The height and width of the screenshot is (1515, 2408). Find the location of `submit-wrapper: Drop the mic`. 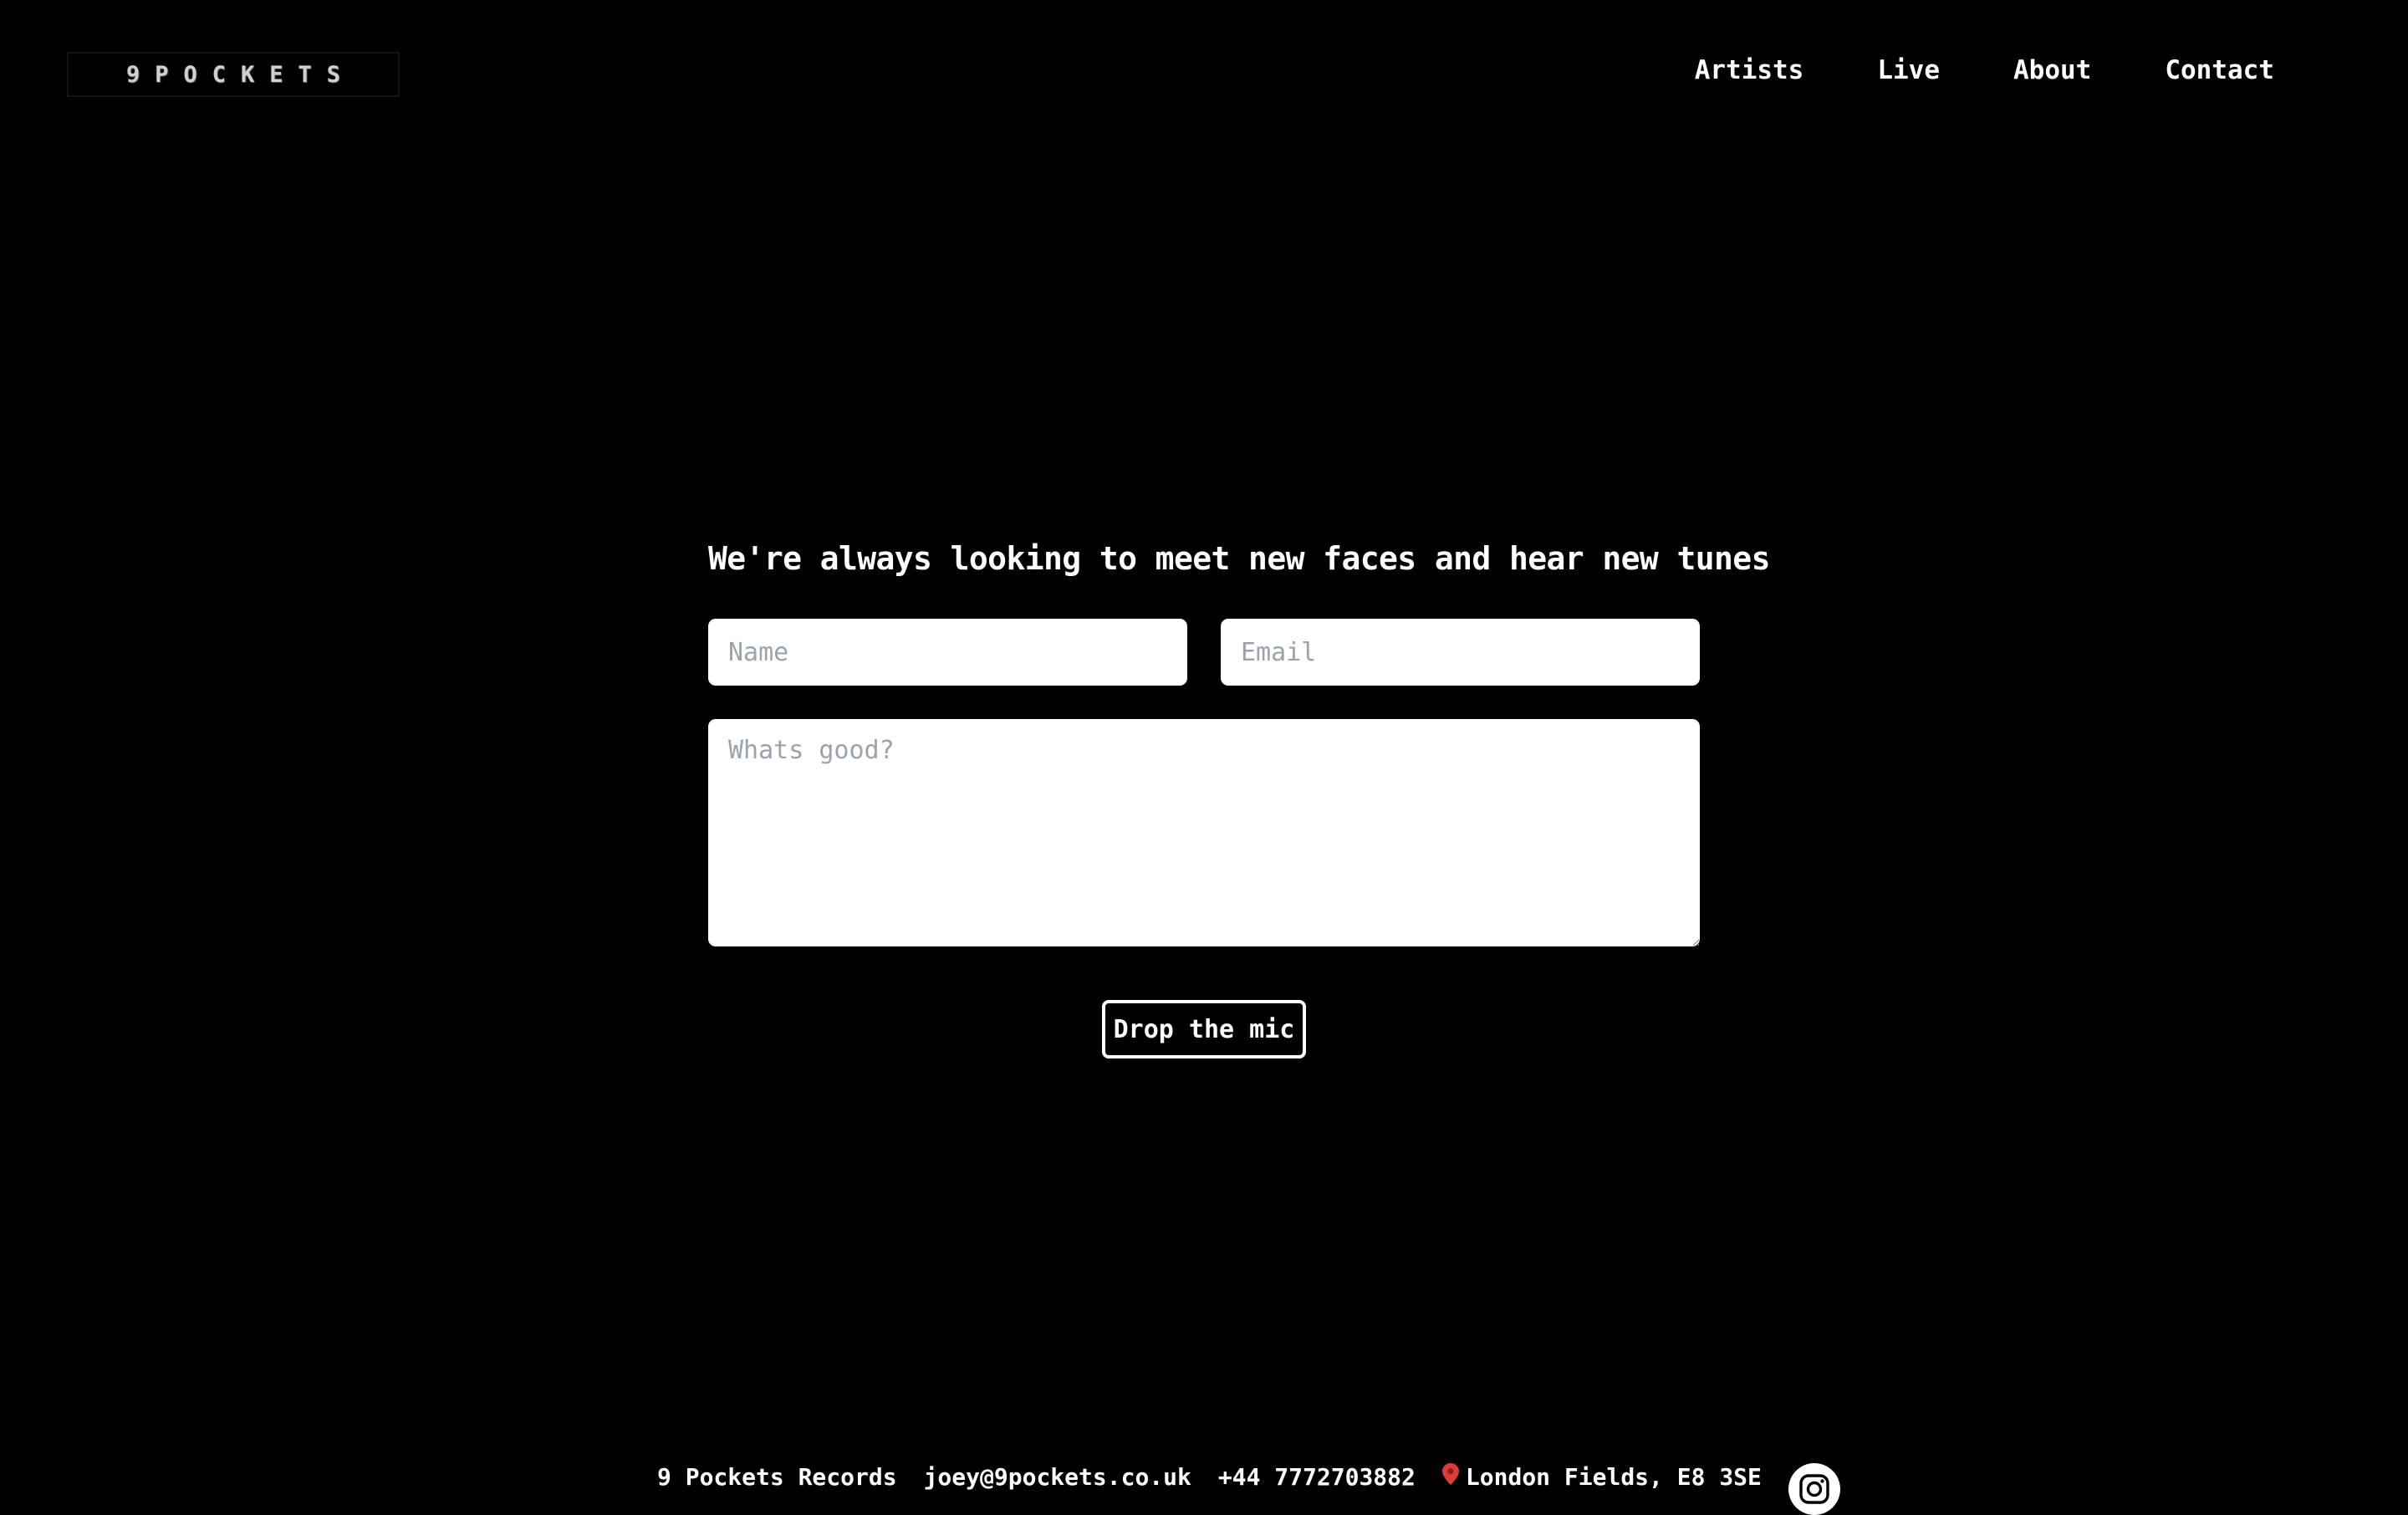

submit-wrapper: Drop the mic is located at coordinates (1204, 1029).